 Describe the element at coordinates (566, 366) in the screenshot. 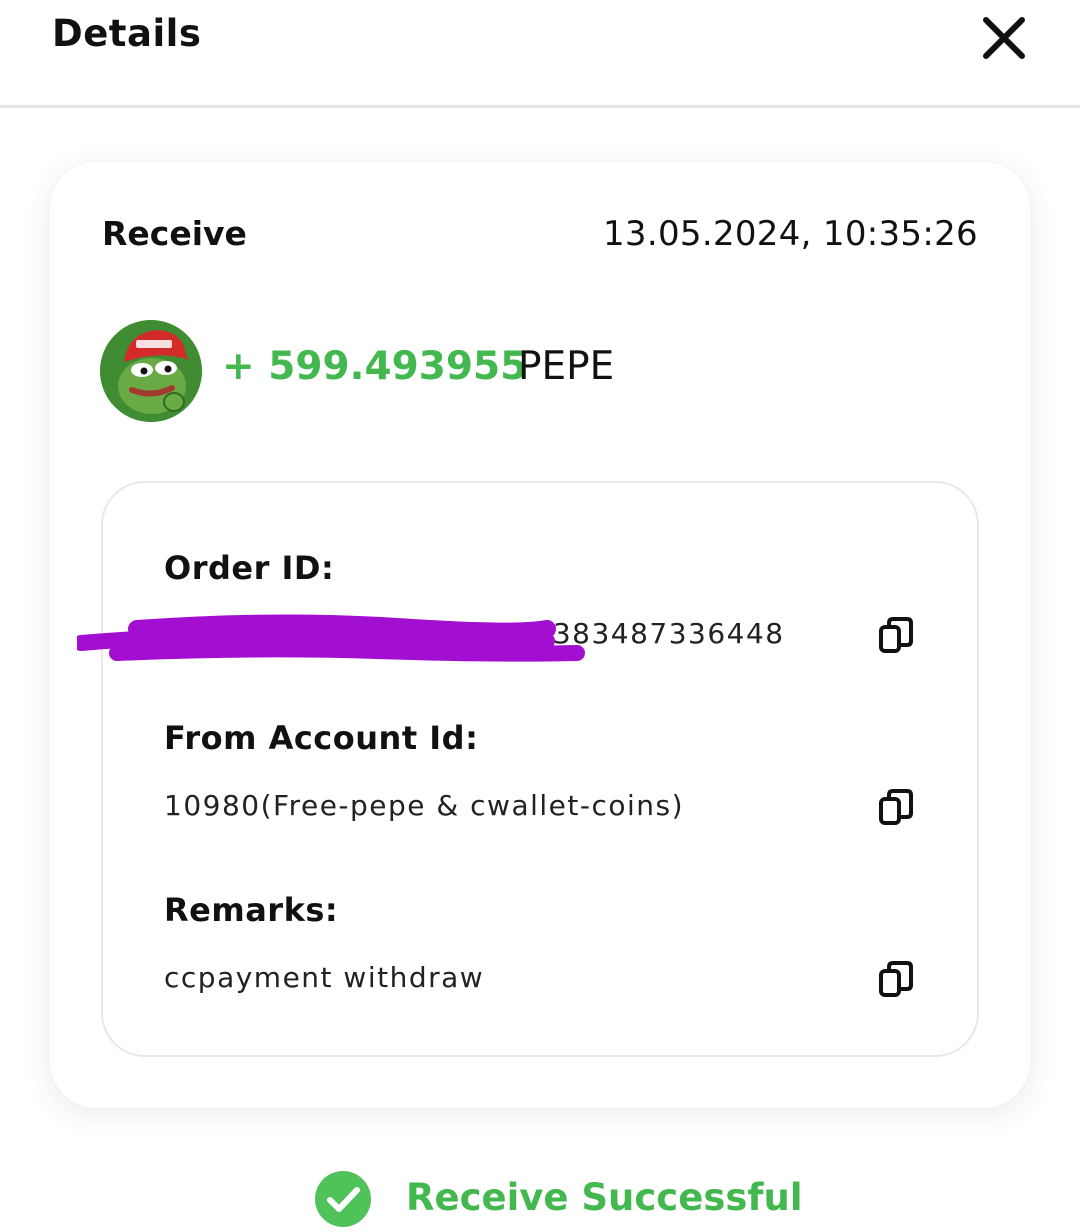

I see `transaction-currency: PEPE` at that location.